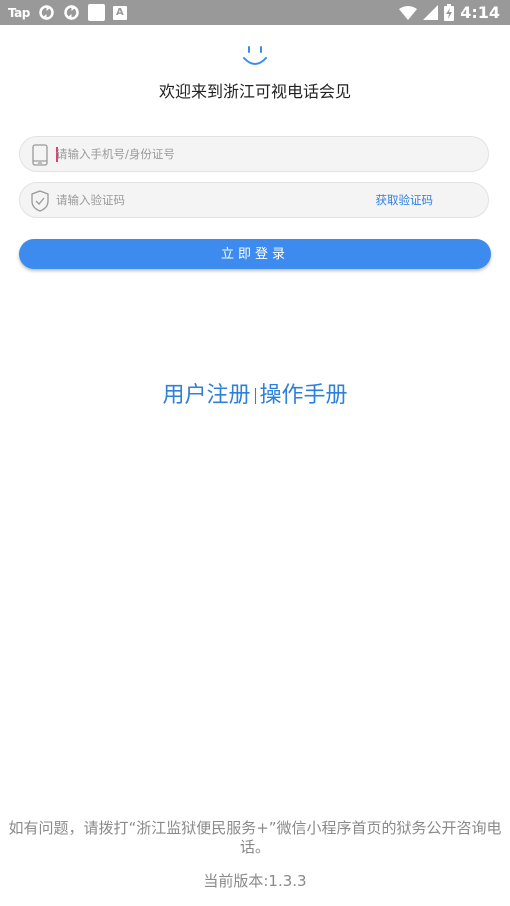 The width and height of the screenshot is (510, 906). I want to click on a-badge-icon: A, so click(119, 12).